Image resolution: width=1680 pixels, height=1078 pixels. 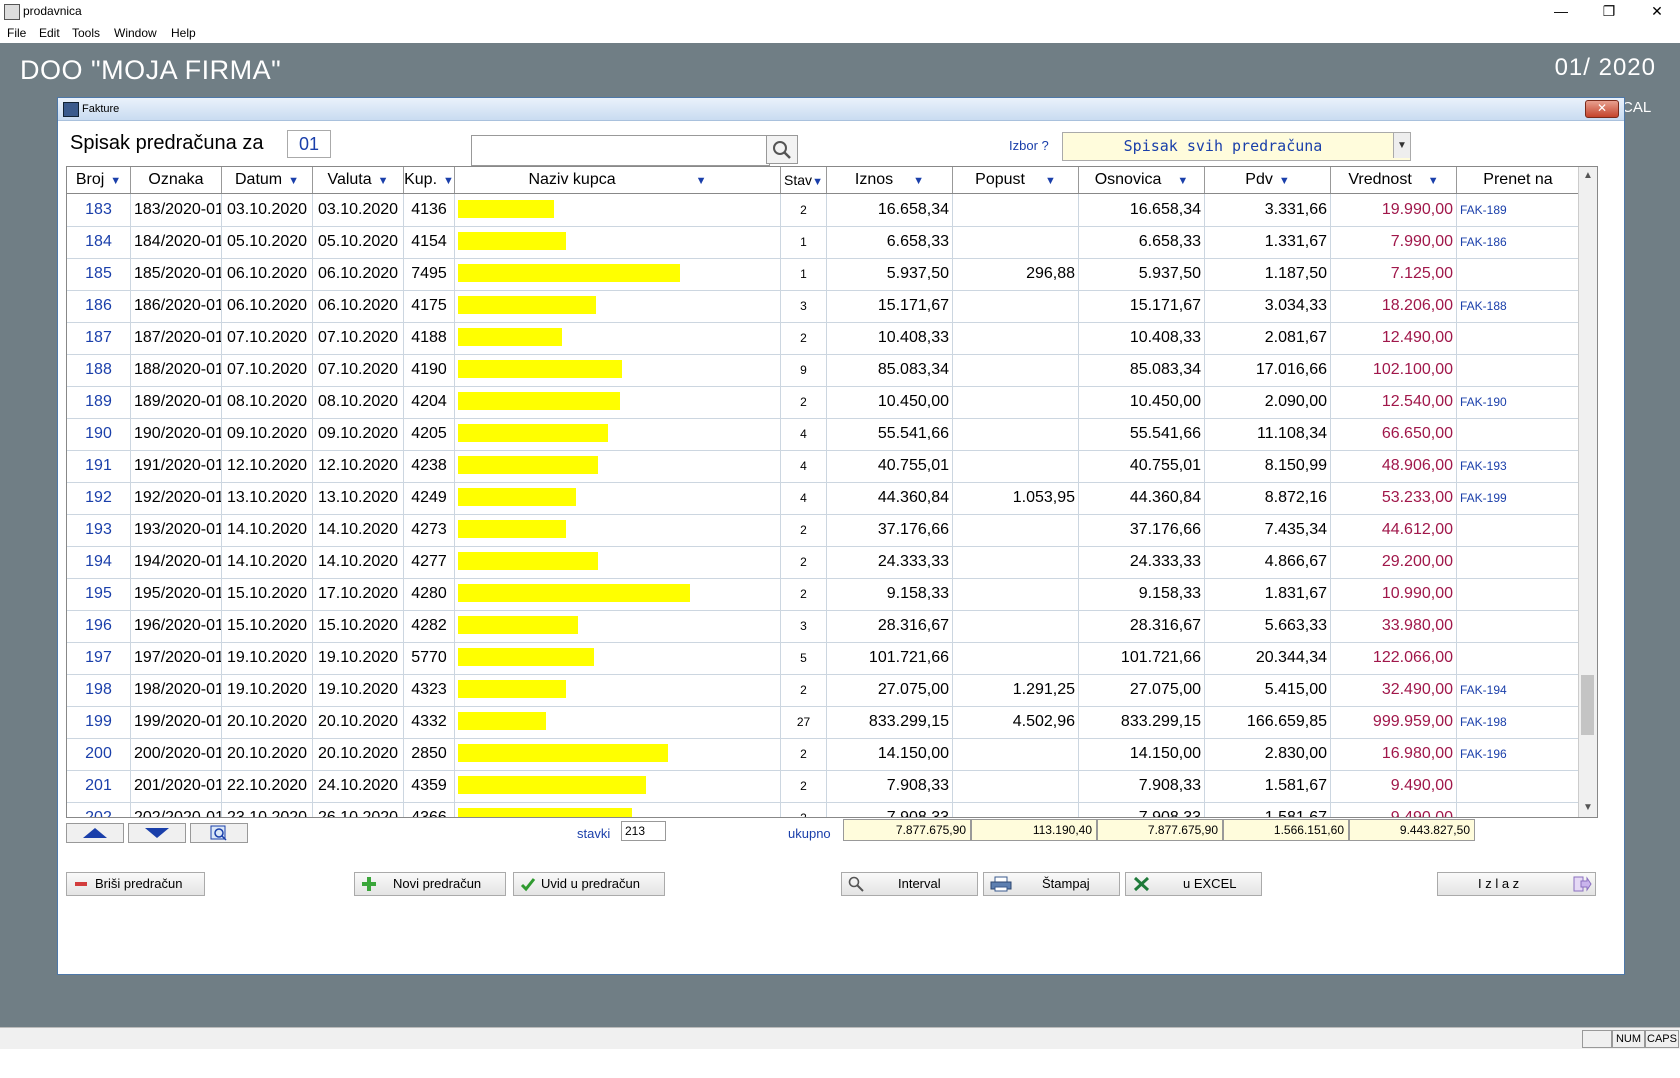 I want to click on col-kup: Kup. ▼, so click(x=429, y=180).